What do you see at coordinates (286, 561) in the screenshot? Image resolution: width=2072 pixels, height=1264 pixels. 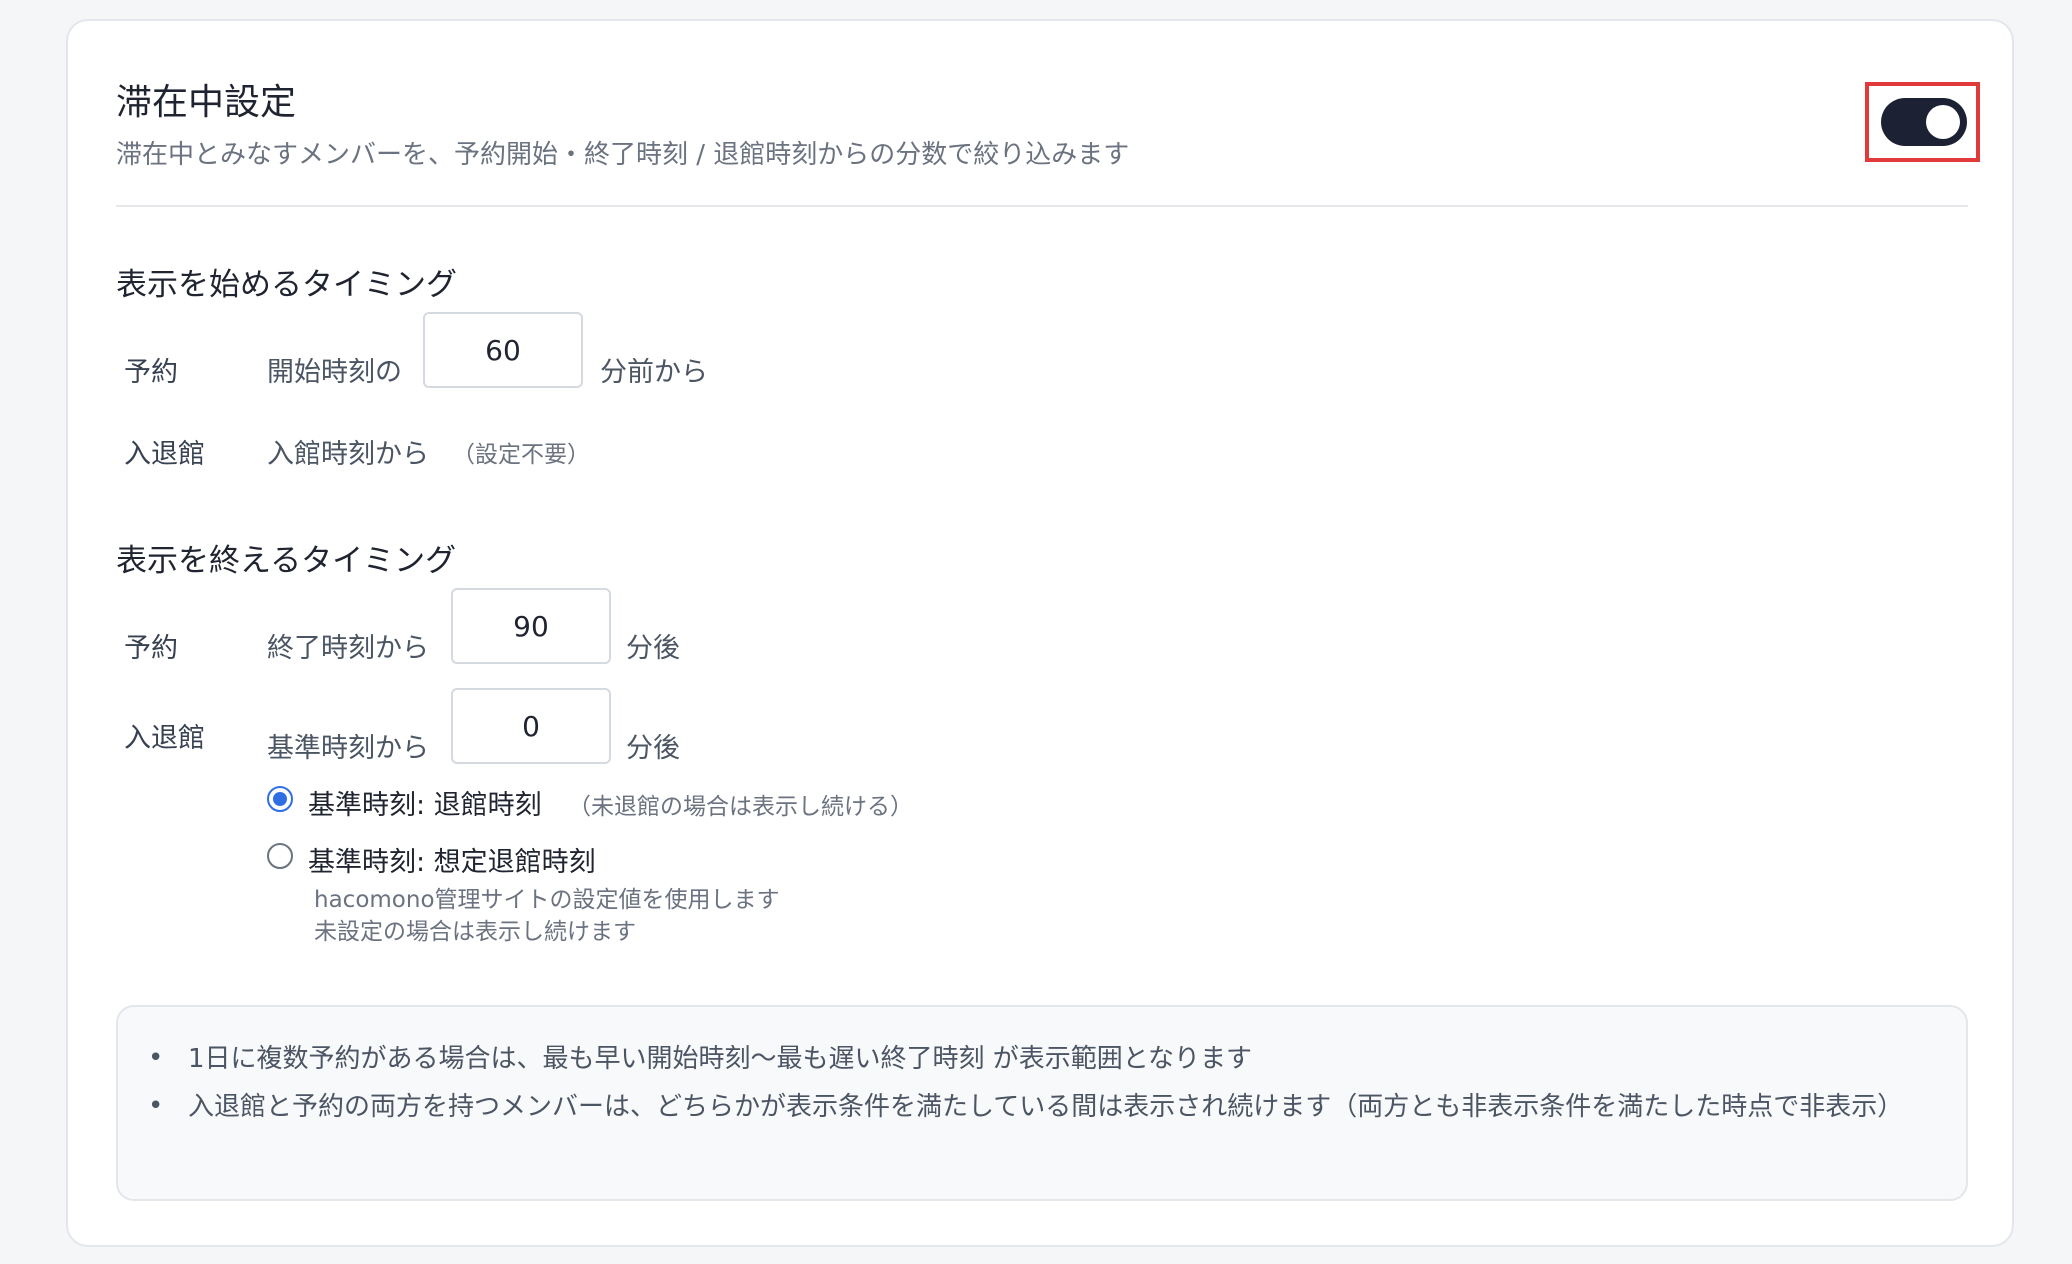 I see `end-timing-heading: 表示を終えるタイミング` at bounding box center [286, 561].